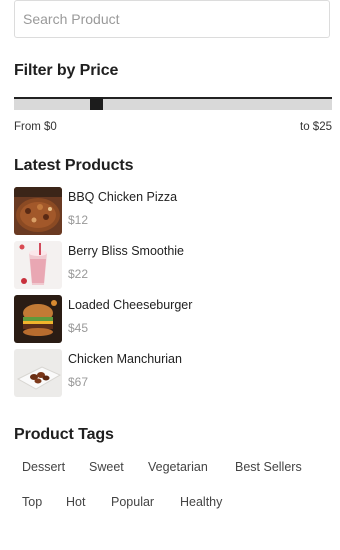 The height and width of the screenshot is (550, 340). What do you see at coordinates (32, 502) in the screenshot?
I see `tag-top: Top` at bounding box center [32, 502].